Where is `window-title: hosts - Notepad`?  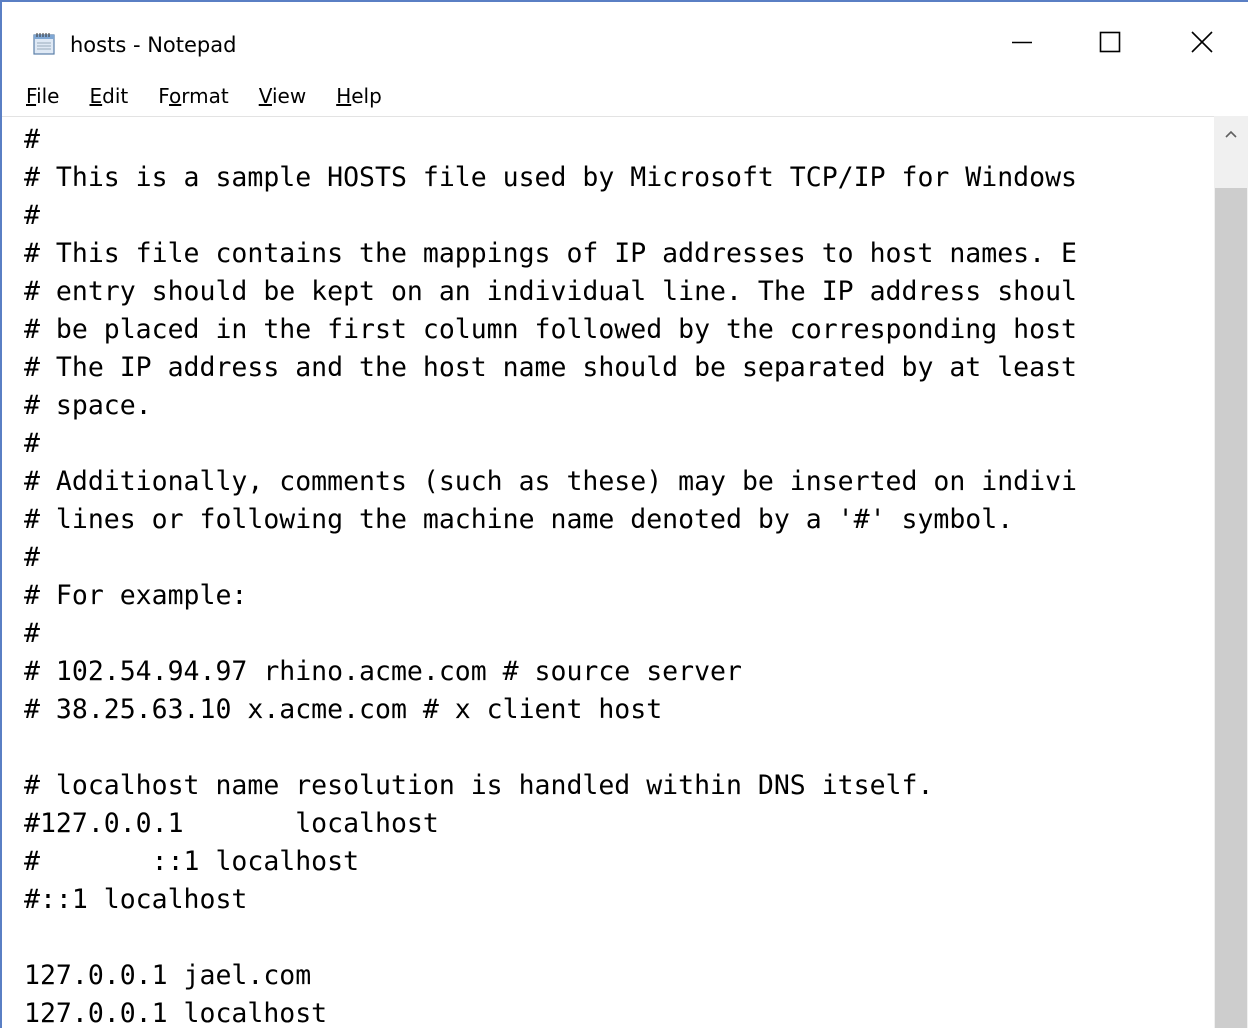
window-title: hosts - Notepad is located at coordinates (153, 45).